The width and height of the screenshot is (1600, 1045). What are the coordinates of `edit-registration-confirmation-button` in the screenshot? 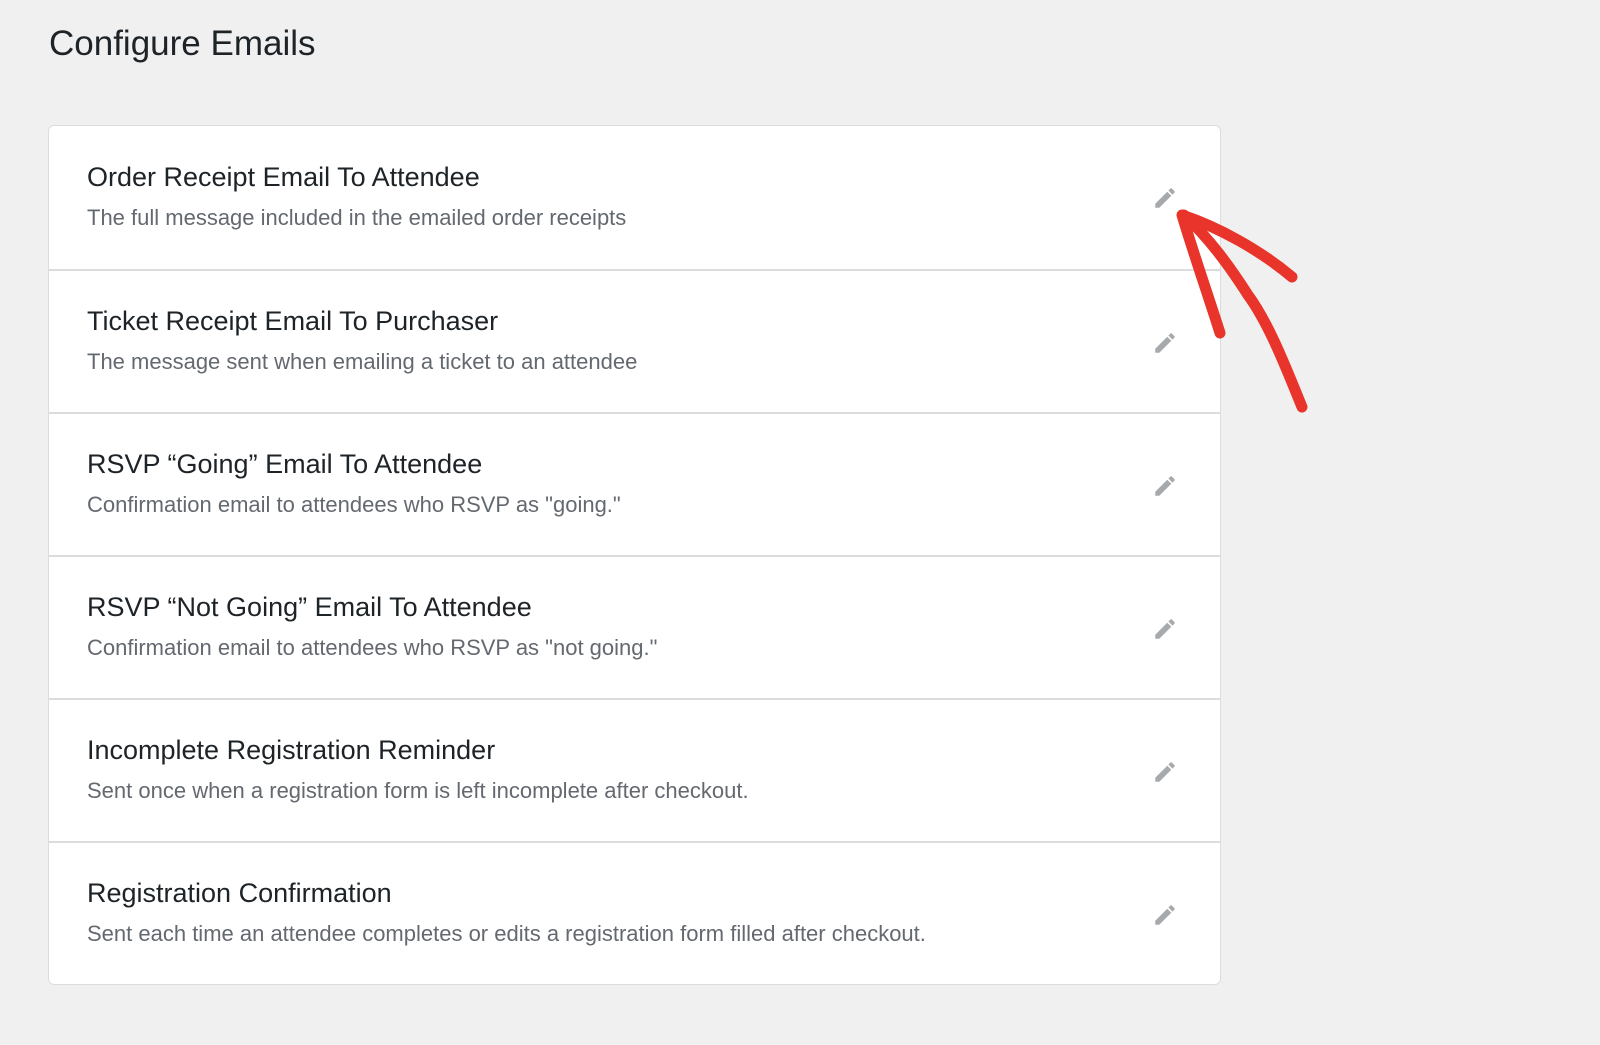 It's located at (1165, 915).